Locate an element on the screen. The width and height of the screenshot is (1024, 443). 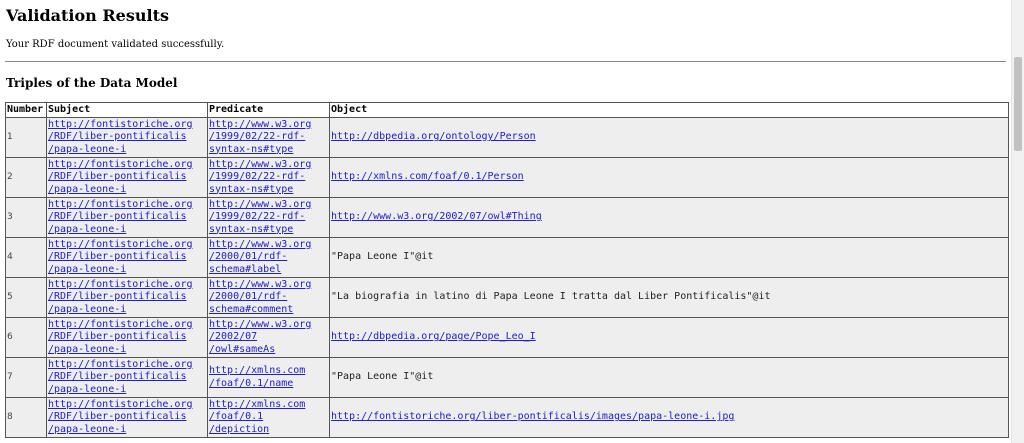
object-link: http://dbpedia.org/page/Pope_Leo_I is located at coordinates (433, 336).